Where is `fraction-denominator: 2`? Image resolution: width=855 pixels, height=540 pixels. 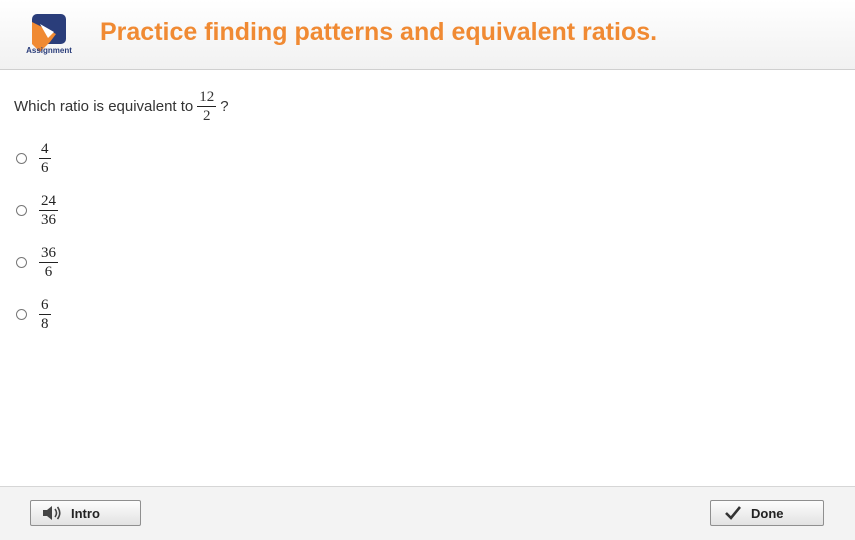 fraction-denominator: 2 is located at coordinates (207, 116).